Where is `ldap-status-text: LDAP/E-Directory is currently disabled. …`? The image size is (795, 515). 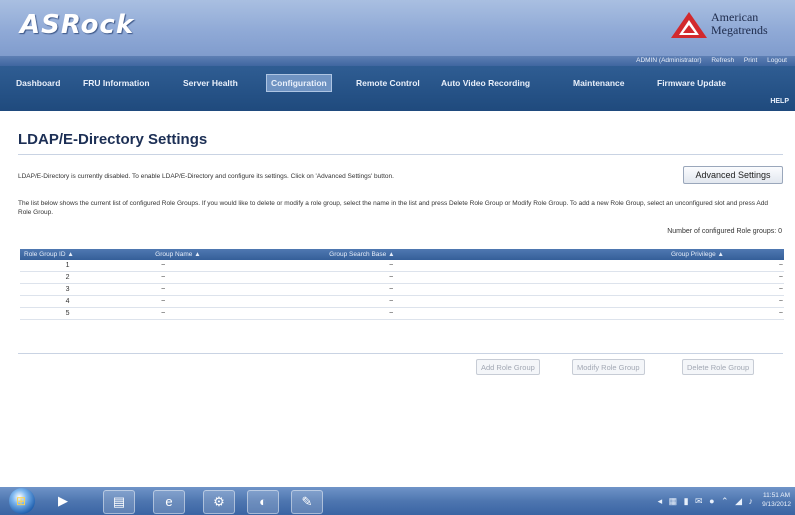
ldap-status-text: LDAP/E-Directory is currently disabled. … is located at coordinates (206, 176).